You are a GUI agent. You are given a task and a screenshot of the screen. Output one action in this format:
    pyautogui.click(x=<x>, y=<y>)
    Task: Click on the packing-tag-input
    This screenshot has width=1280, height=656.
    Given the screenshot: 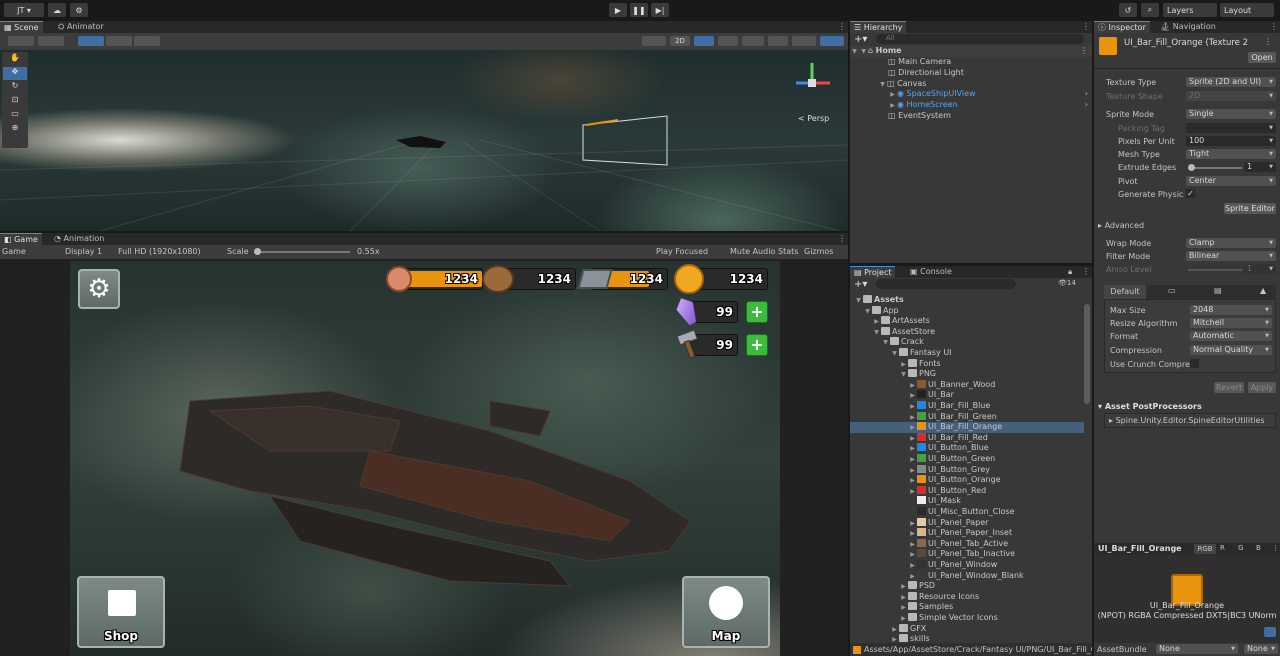 What is the action you would take?
    pyautogui.click(x=1231, y=128)
    